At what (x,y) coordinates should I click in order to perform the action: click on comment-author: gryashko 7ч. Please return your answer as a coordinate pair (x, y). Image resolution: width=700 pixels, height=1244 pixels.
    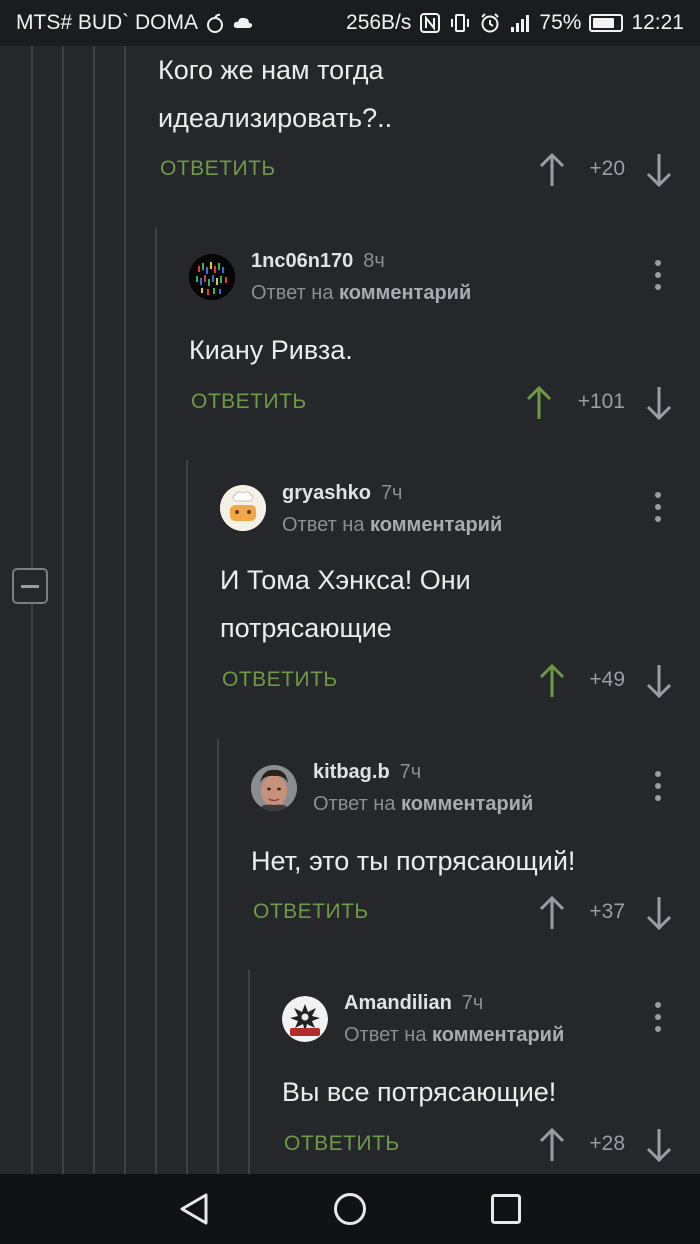
    Looking at the image, I should click on (342, 493).